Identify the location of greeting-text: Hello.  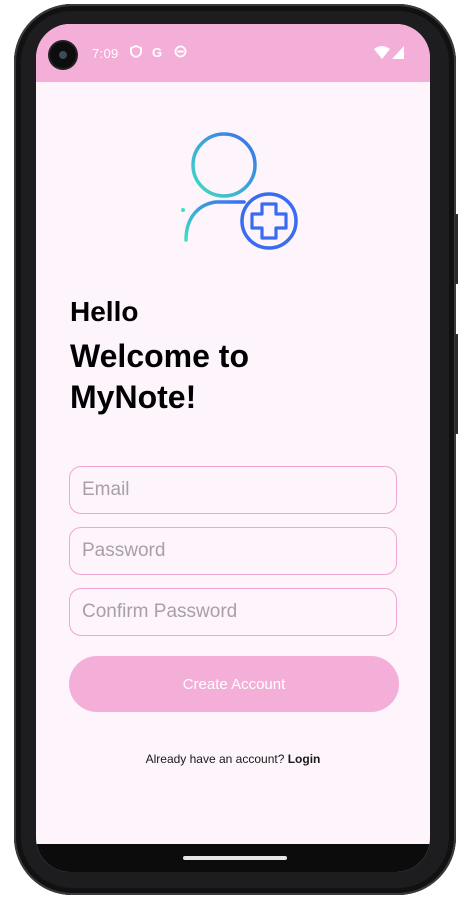
(104, 311).